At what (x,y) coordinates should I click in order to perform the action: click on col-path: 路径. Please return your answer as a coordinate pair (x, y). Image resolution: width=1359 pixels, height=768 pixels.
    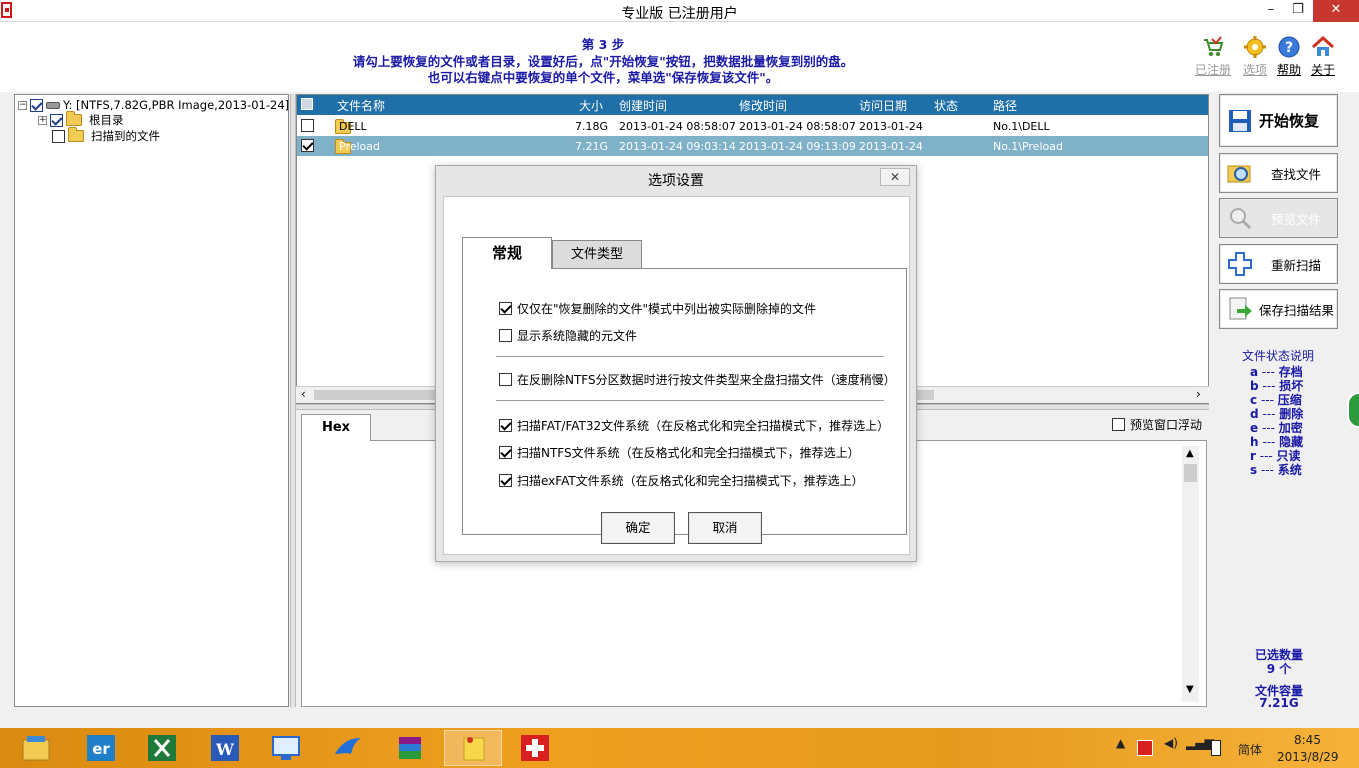
    Looking at the image, I should click on (1005, 105).